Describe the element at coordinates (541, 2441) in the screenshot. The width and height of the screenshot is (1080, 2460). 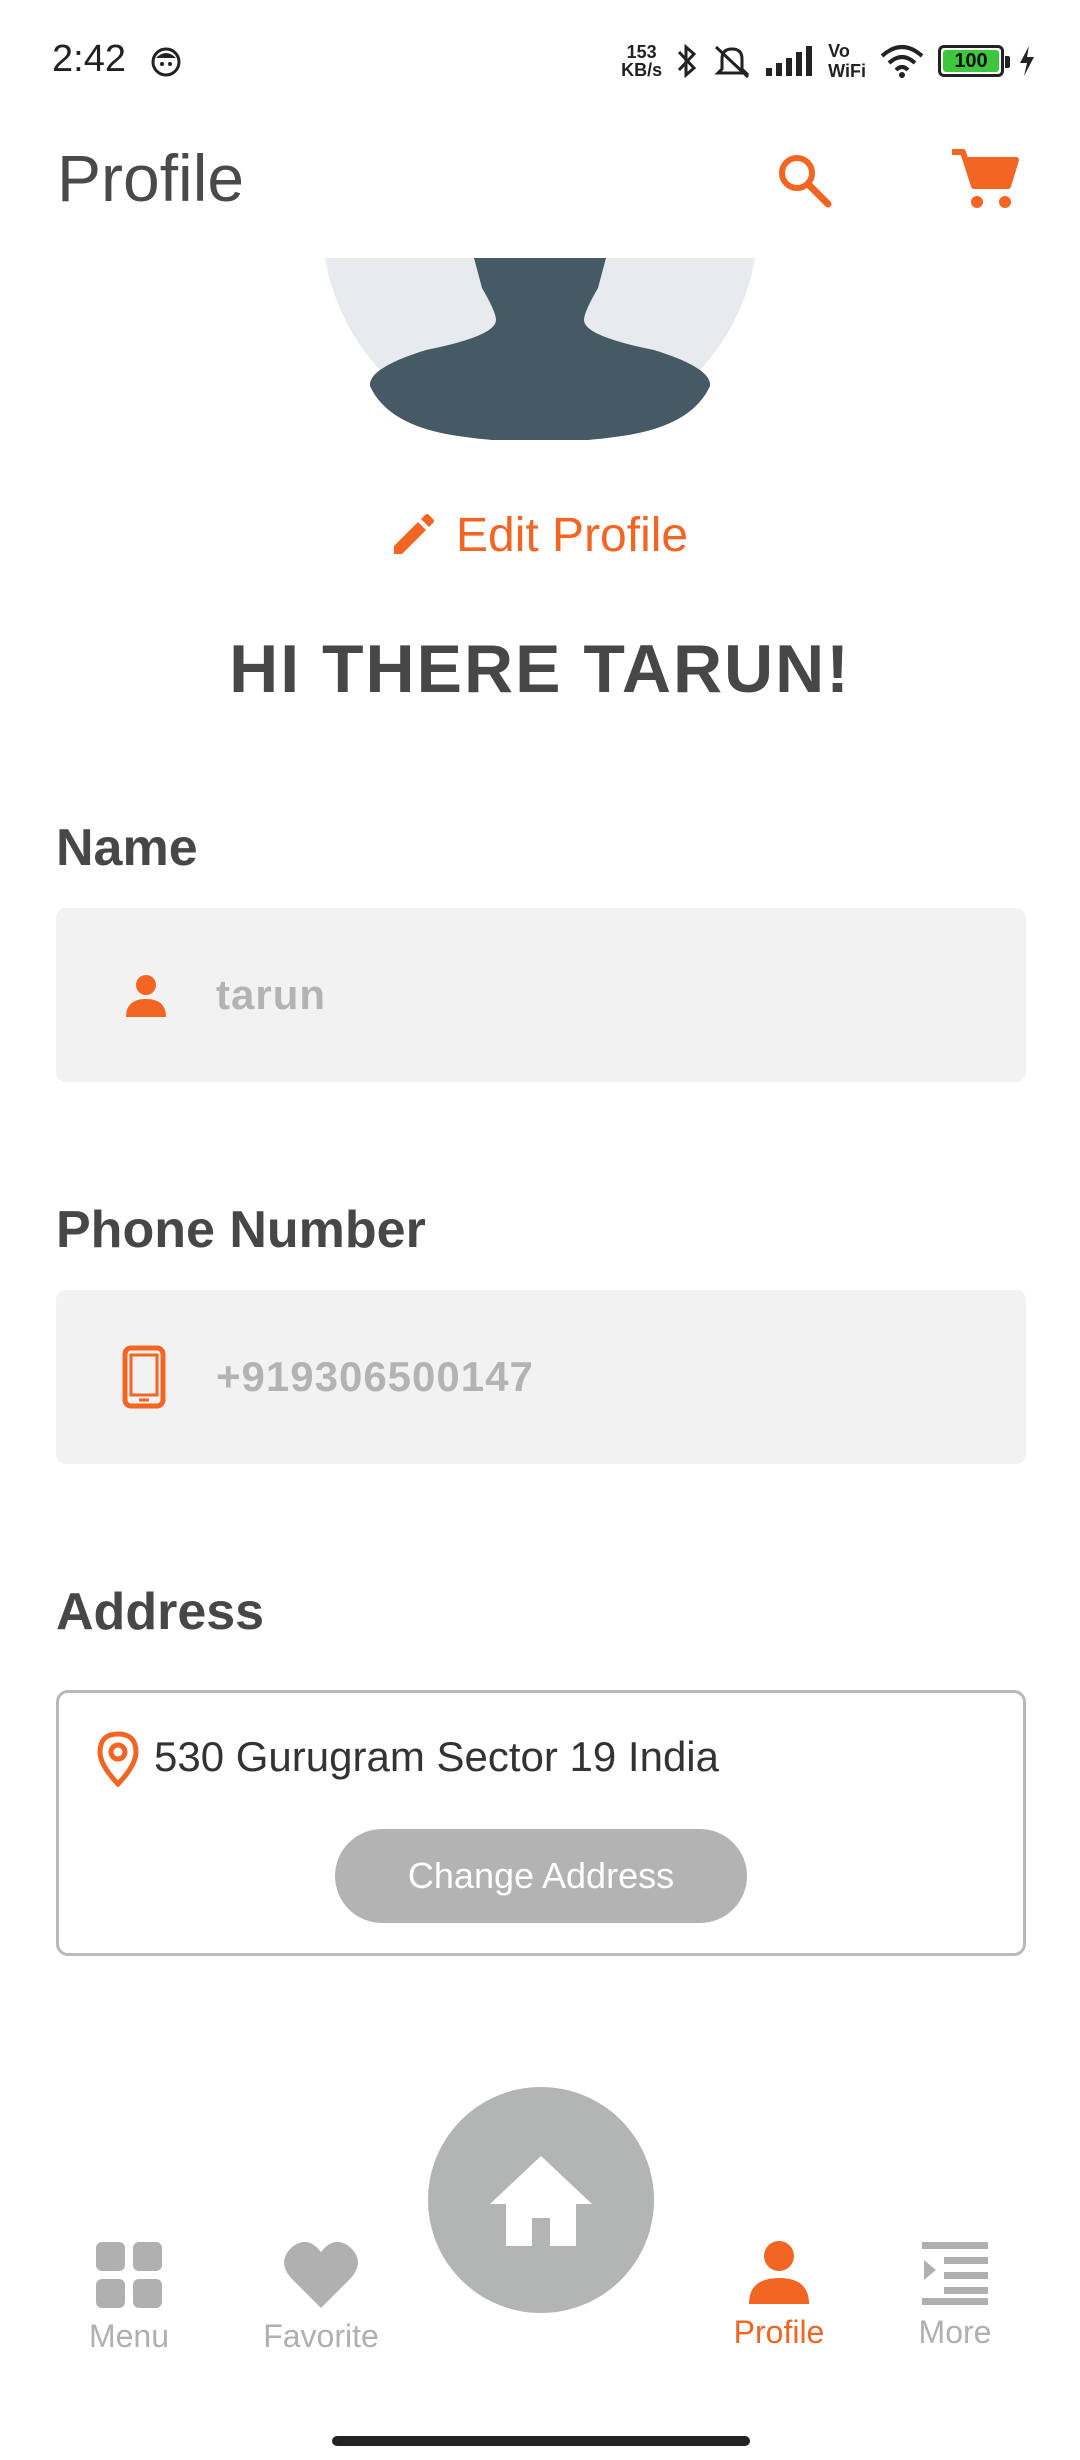
I see `gesture-bar` at that location.